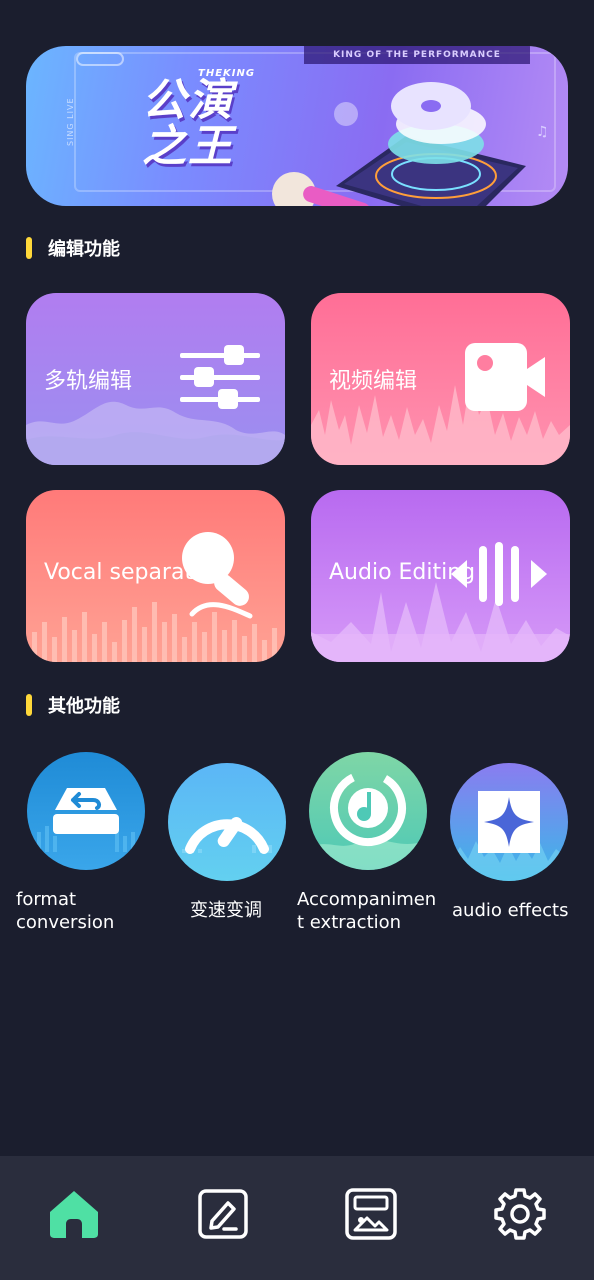 This screenshot has height=1280, width=594. Describe the element at coordinates (88, 381) in the screenshot. I see `multi-track-edit-label: 多轨编辑` at that location.